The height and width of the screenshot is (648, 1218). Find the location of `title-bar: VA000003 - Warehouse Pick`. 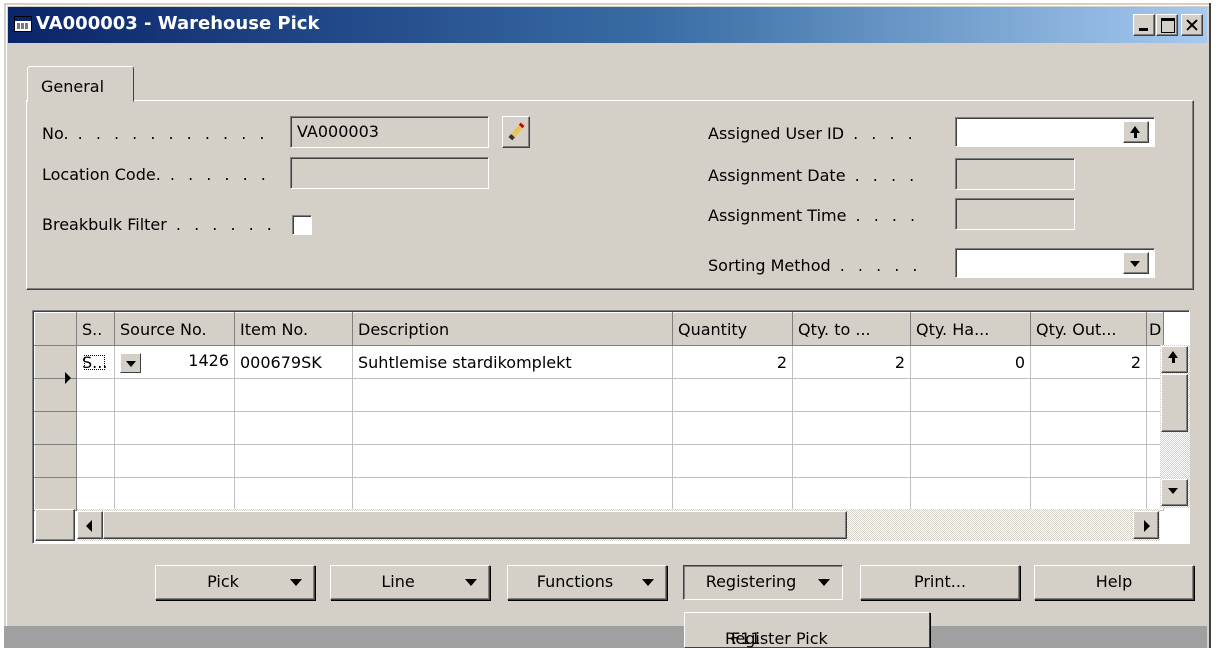

title-bar: VA000003 - Warehouse Pick is located at coordinates (607, 25).